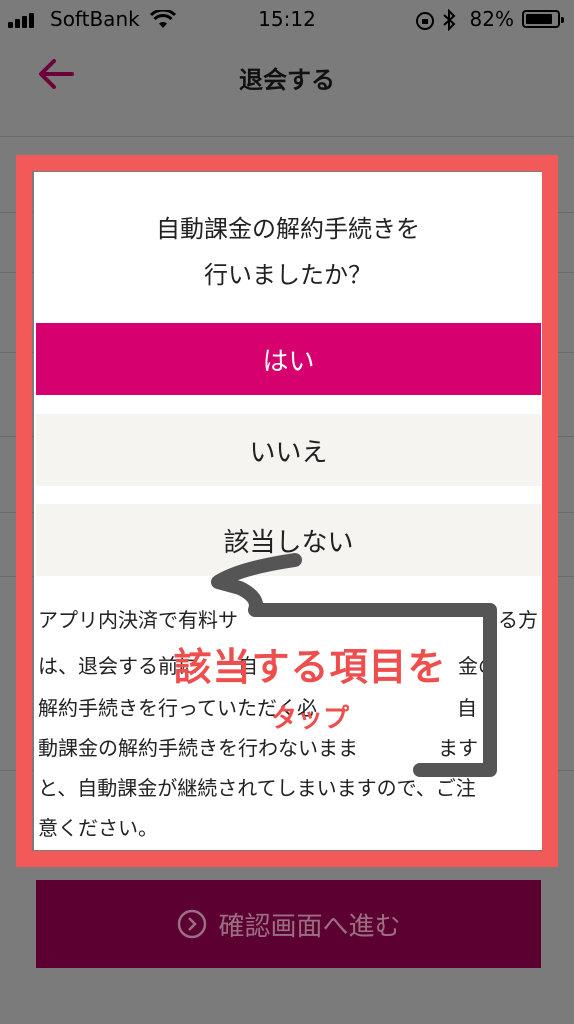  Describe the element at coordinates (287, 136) in the screenshot. I see `divider` at that location.